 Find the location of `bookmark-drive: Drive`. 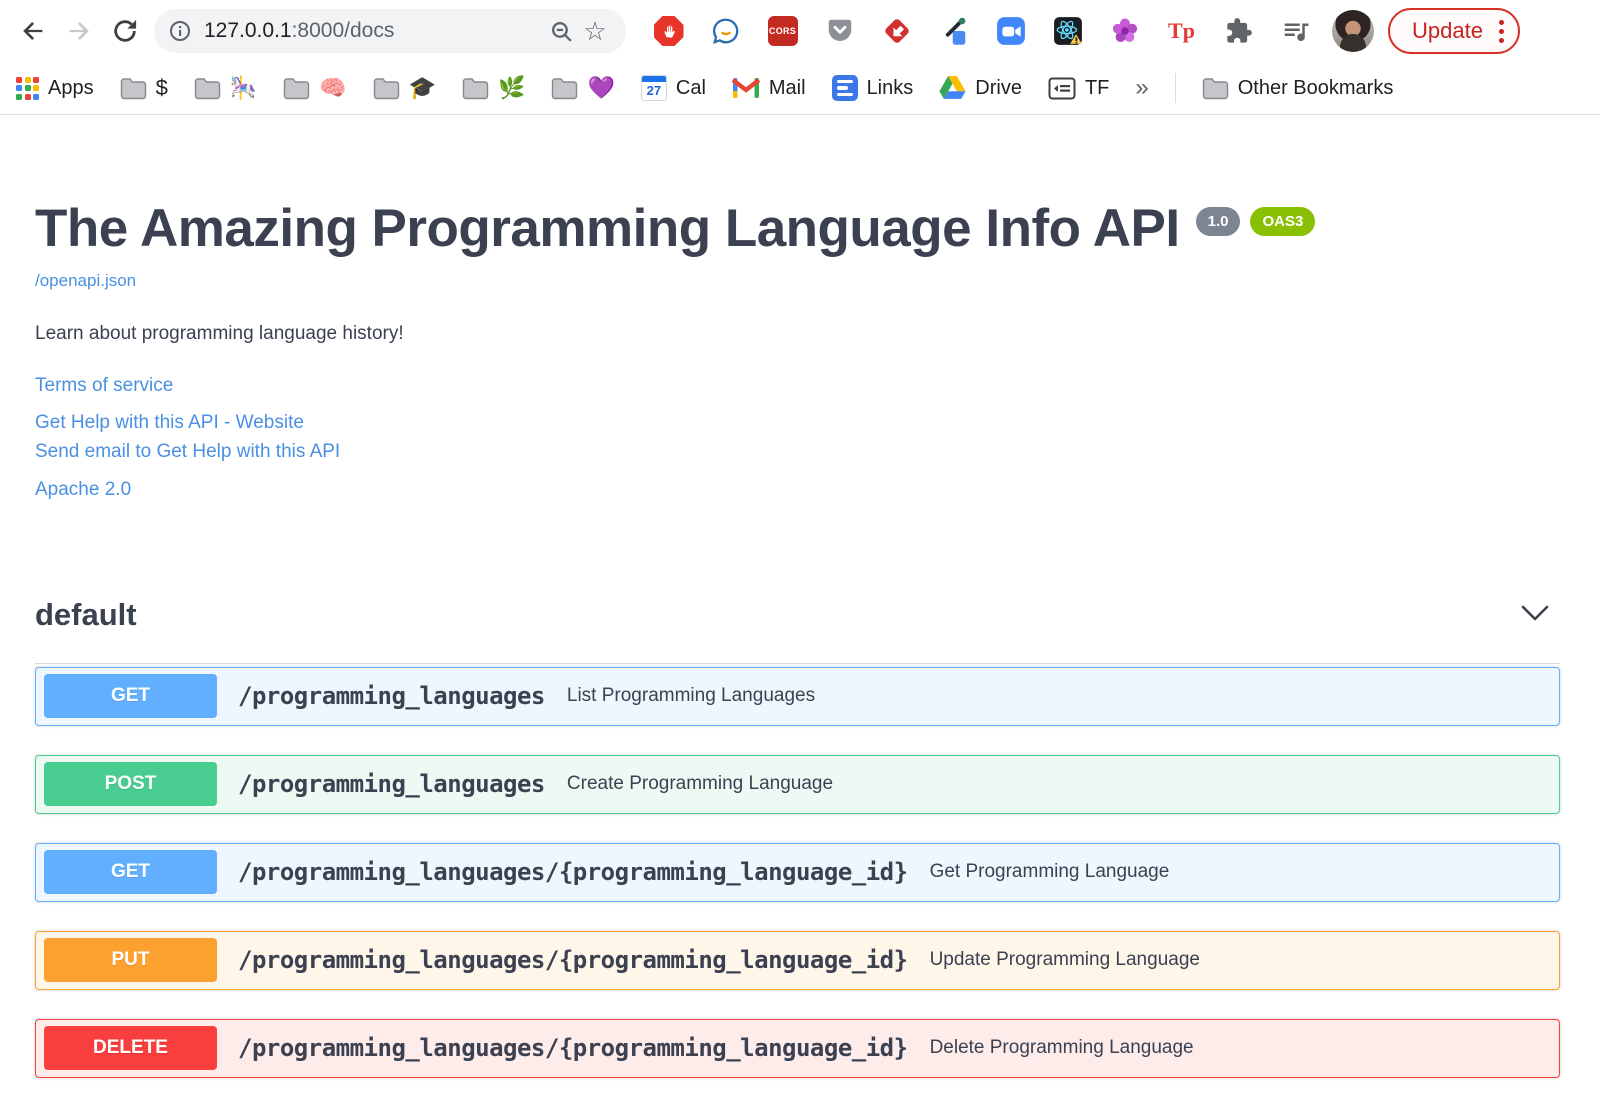

bookmark-drive: Drive is located at coordinates (980, 88).